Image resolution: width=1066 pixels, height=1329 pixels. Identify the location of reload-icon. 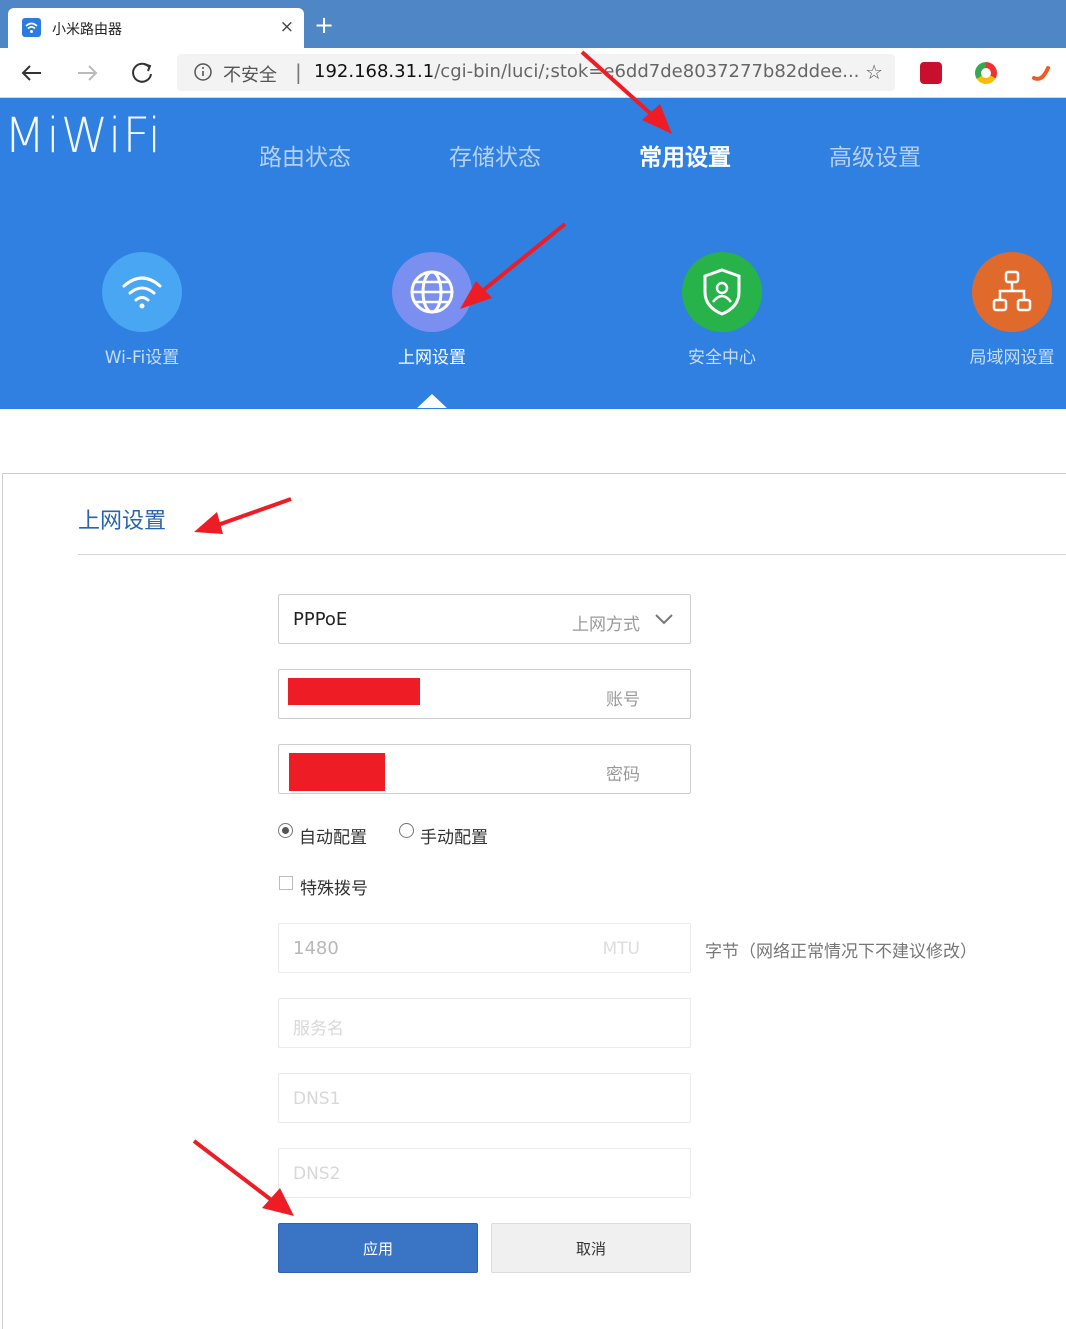
(142, 73).